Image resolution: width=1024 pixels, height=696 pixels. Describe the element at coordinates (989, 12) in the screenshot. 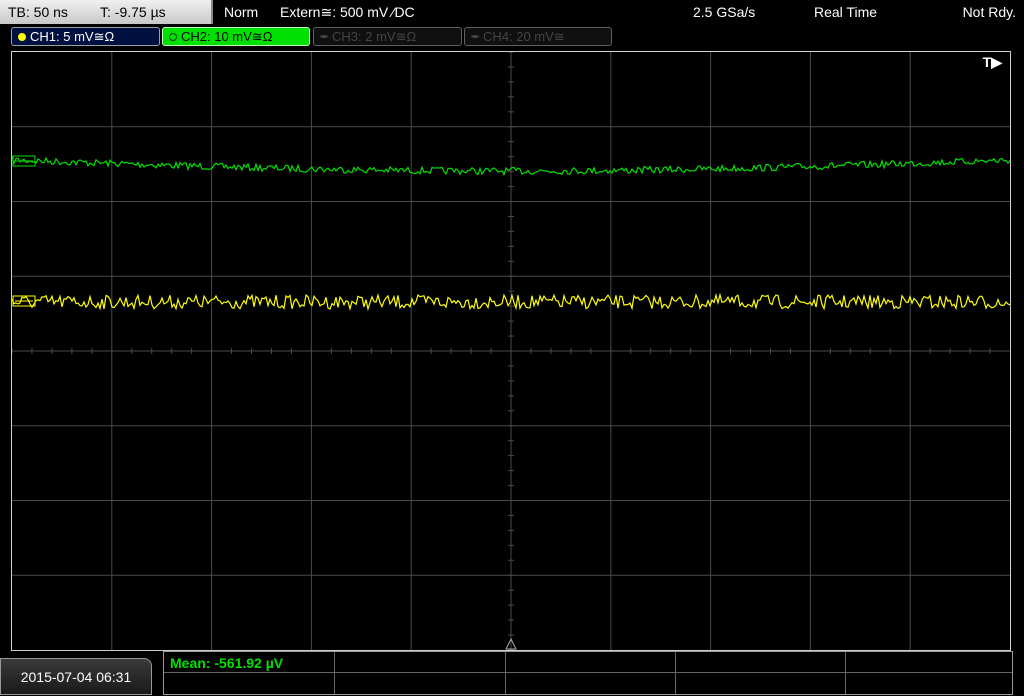

I see `acquisition-status-label: Not Rdy.` at that location.